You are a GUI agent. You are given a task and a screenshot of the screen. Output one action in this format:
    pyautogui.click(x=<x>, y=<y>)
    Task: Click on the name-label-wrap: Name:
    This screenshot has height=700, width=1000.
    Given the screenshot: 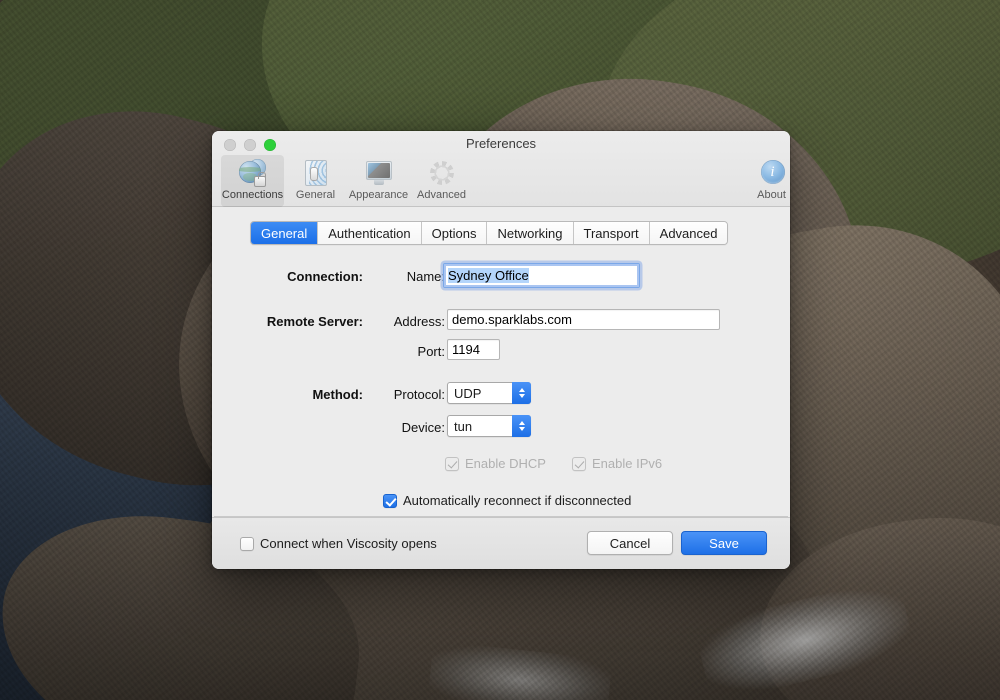 What is the action you would take?
    pyautogui.click(x=409, y=276)
    